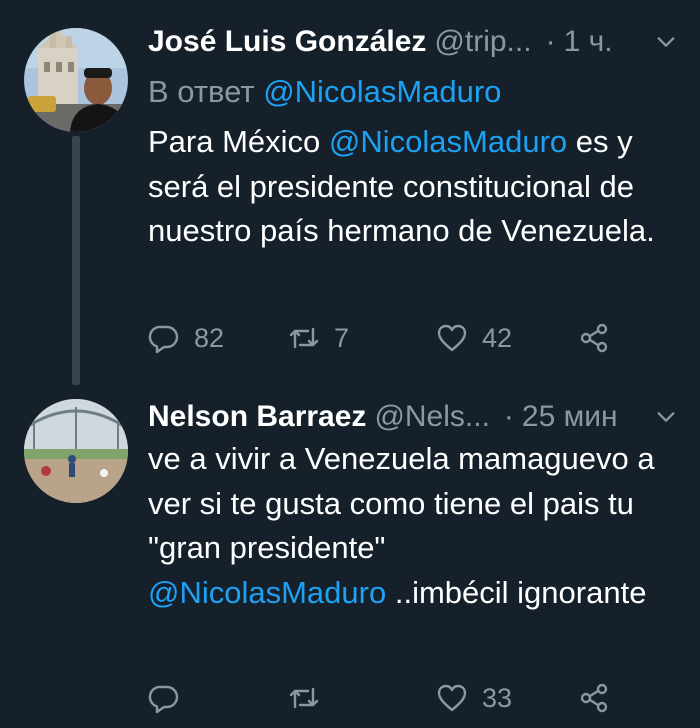 The image size is (700, 728). I want to click on like-count: 33, so click(497, 697).